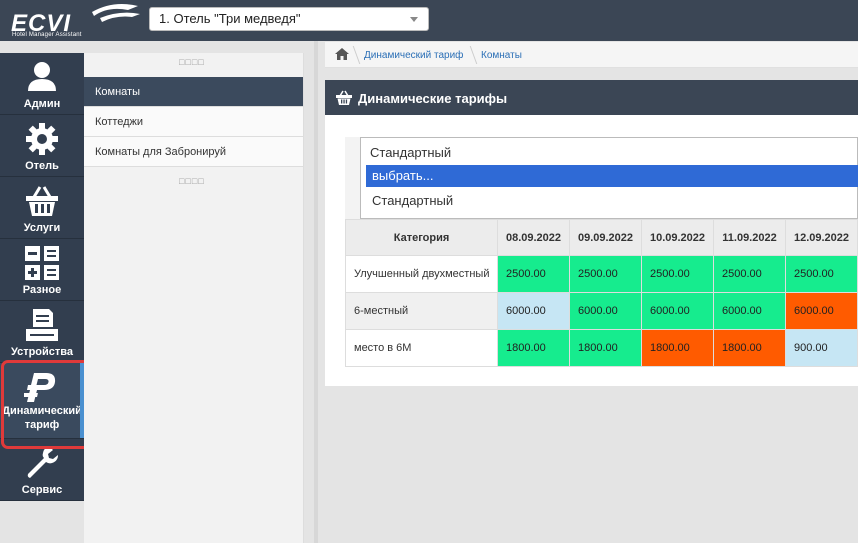  Describe the element at coordinates (193, 122) in the screenshot. I see `submenu-item-cottages: Коттеджи` at that location.